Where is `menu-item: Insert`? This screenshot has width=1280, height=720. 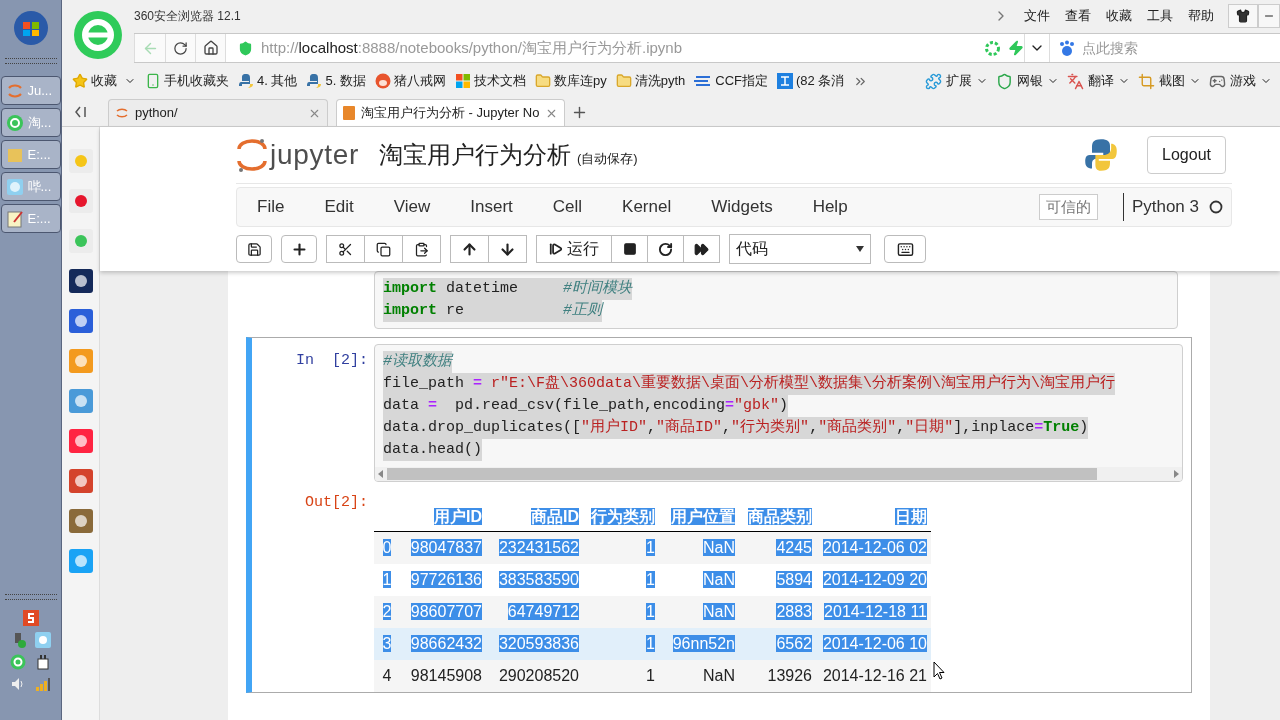
menu-item: Insert is located at coordinates (491, 207).